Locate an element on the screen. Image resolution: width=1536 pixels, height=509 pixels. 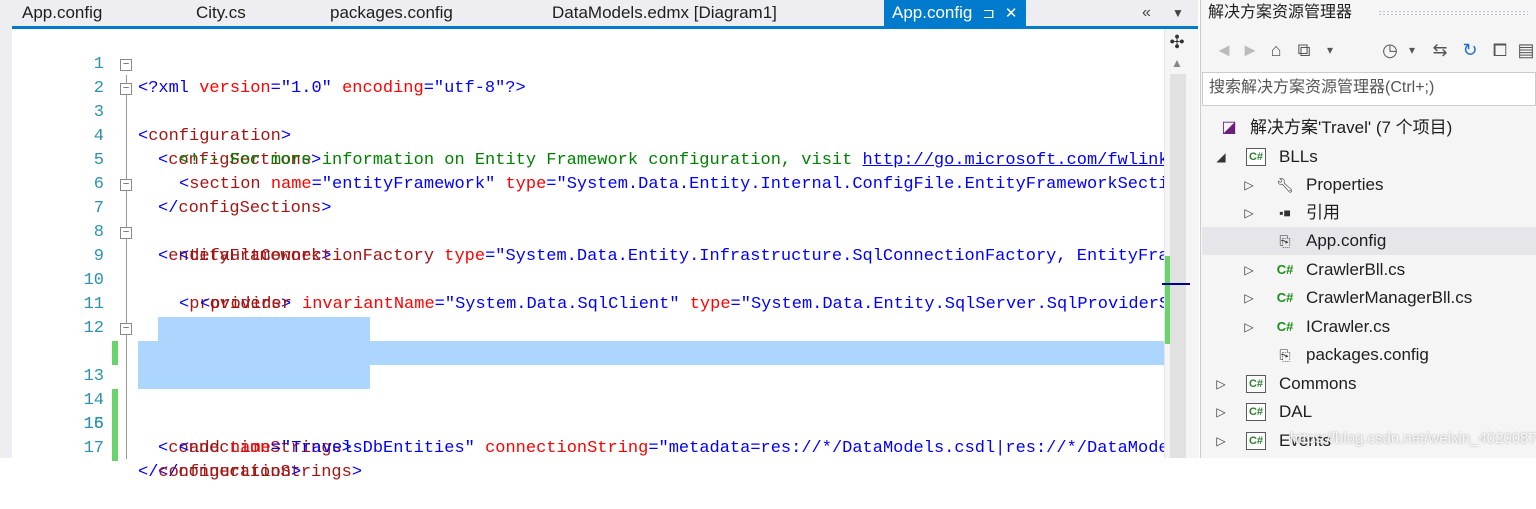
scrollbar-caret-marker is located at coordinates (1176, 284).